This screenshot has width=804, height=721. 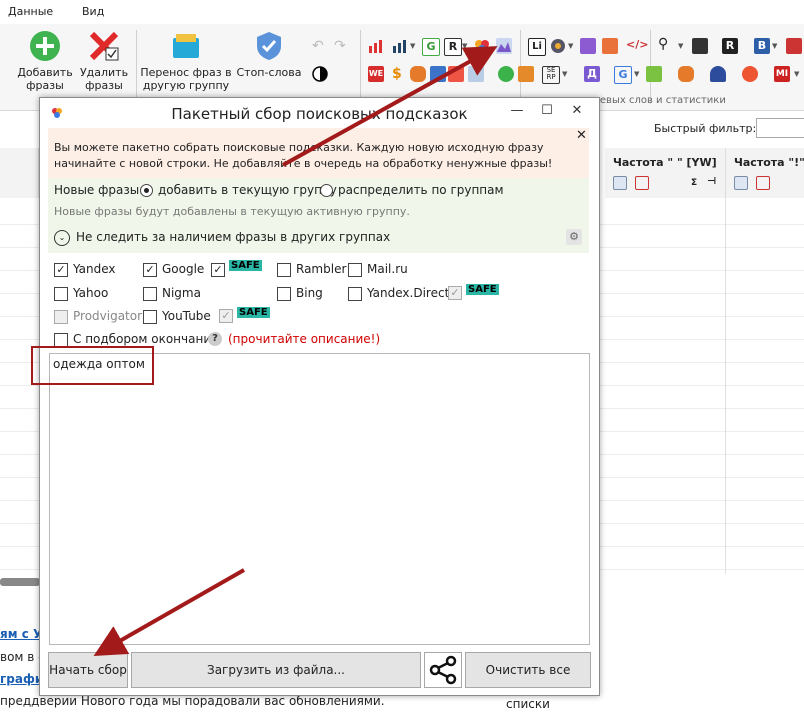 I want to click on maximize-icon: ☐, so click(x=547, y=111).